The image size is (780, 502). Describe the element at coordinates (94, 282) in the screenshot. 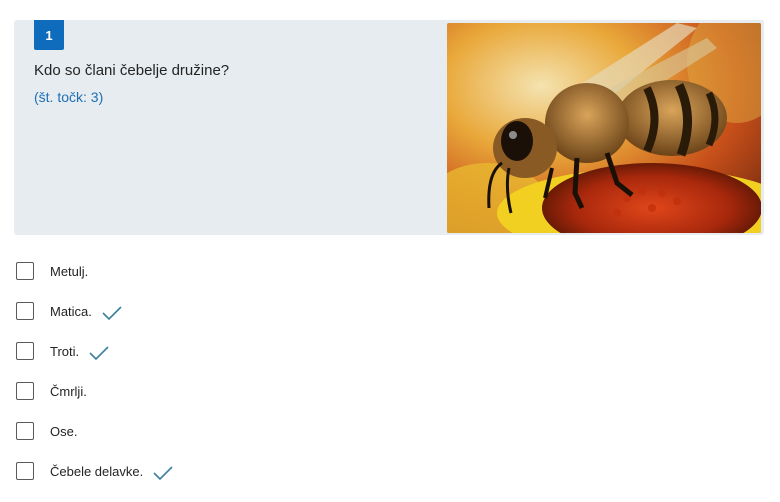

I see `answer-option: Metulj.` at that location.